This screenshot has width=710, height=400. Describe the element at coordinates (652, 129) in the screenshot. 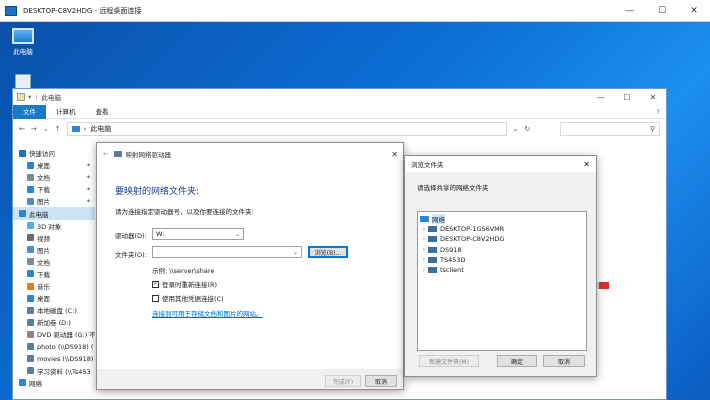

I see `search-icon: ⚲` at that location.